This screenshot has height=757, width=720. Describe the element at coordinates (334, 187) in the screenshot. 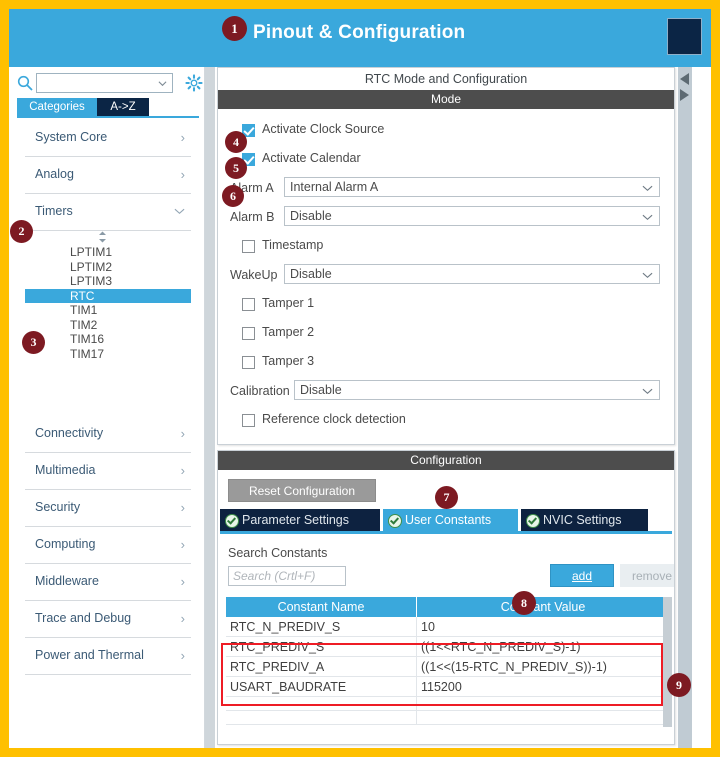

I see `dropdown-value: Internal Alarm A` at that location.